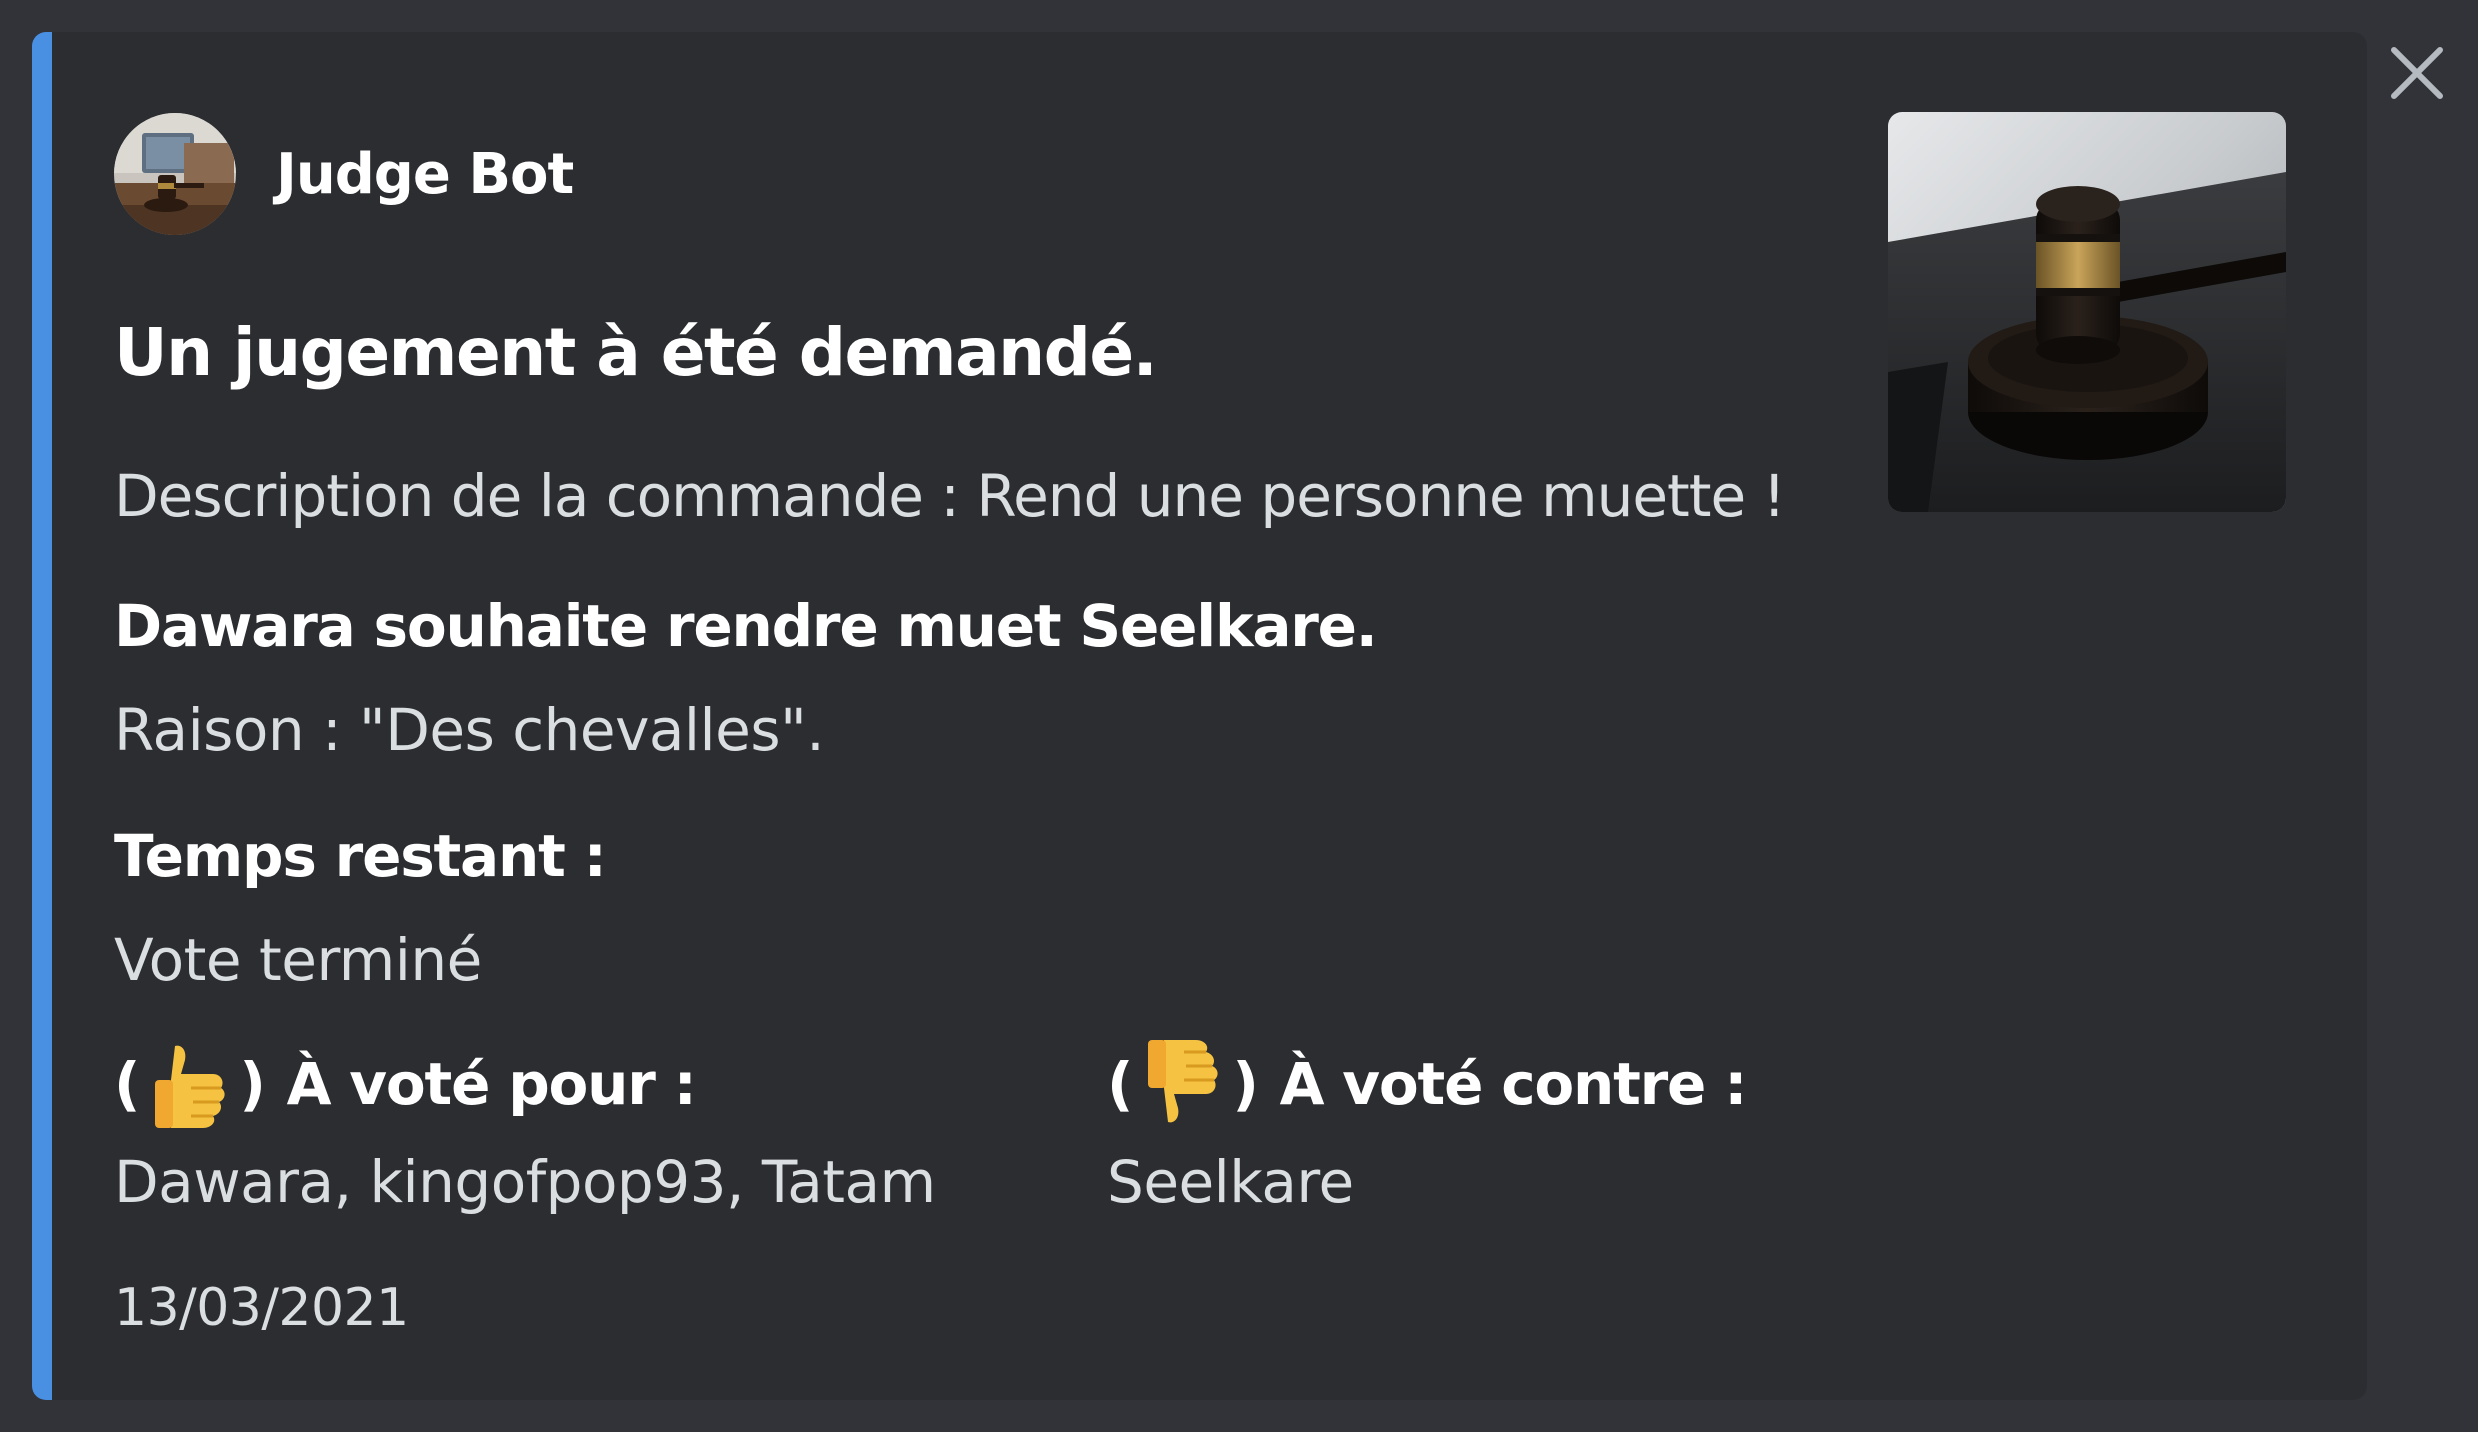 The image size is (2478, 1432). Describe the element at coordinates (1120, 1084) in the screenshot. I see `against-open-paren: (` at that location.